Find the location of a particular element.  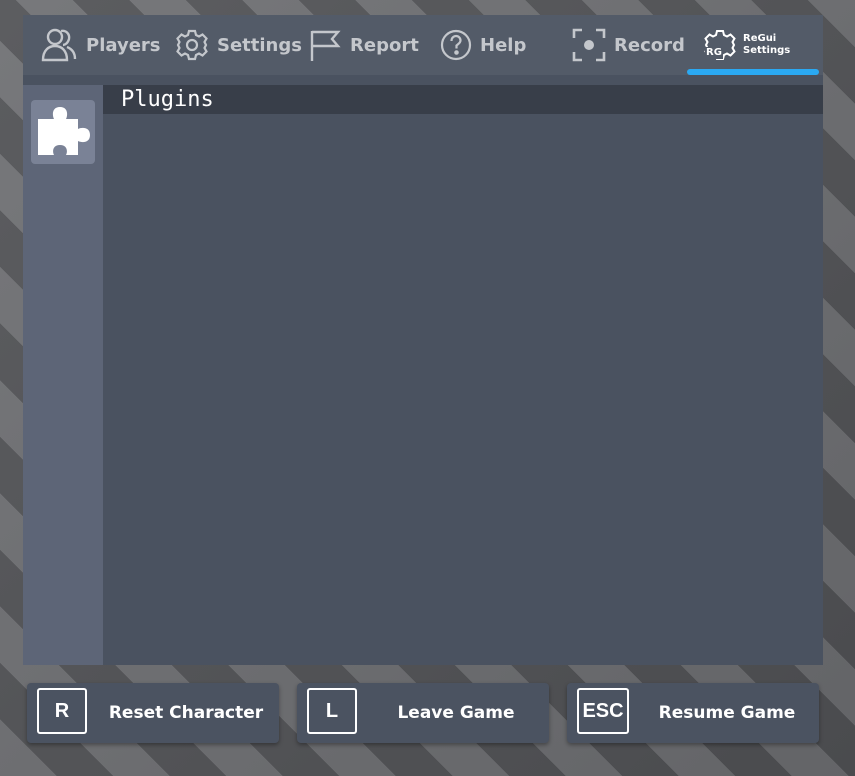

tab-settings: Settings is located at coordinates (238, 45).